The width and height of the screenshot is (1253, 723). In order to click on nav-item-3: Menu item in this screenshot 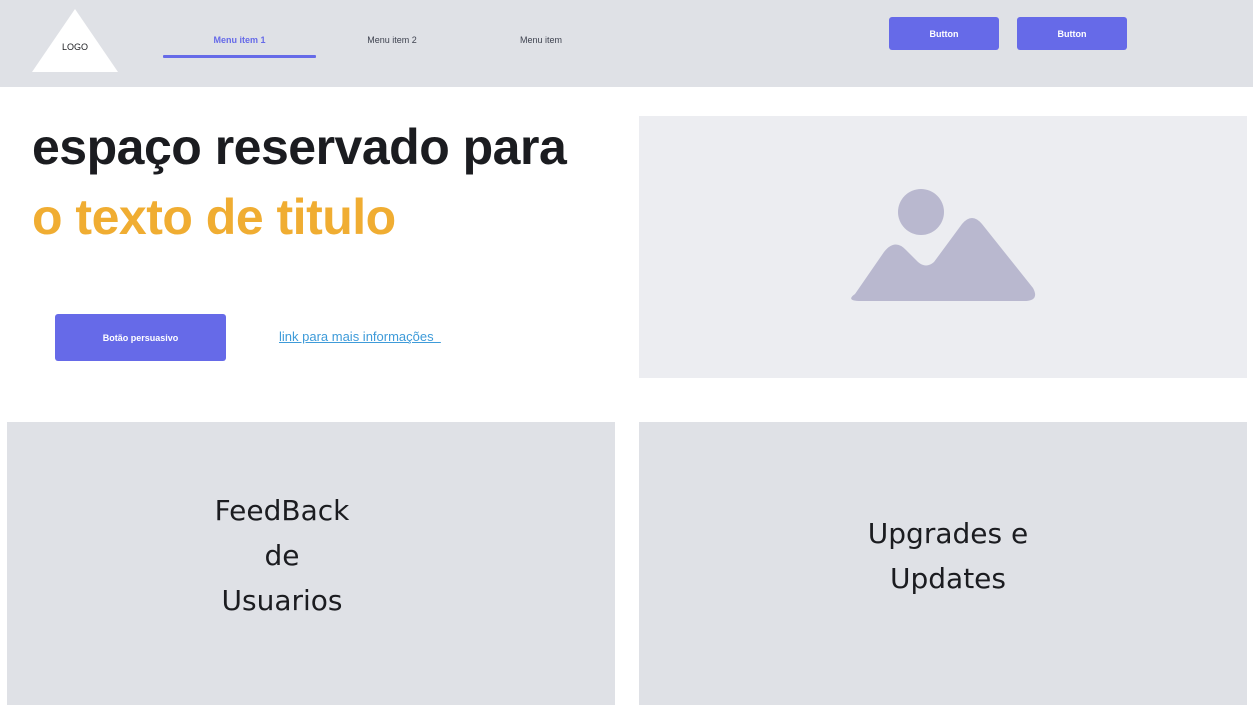, I will do `click(541, 40)`.